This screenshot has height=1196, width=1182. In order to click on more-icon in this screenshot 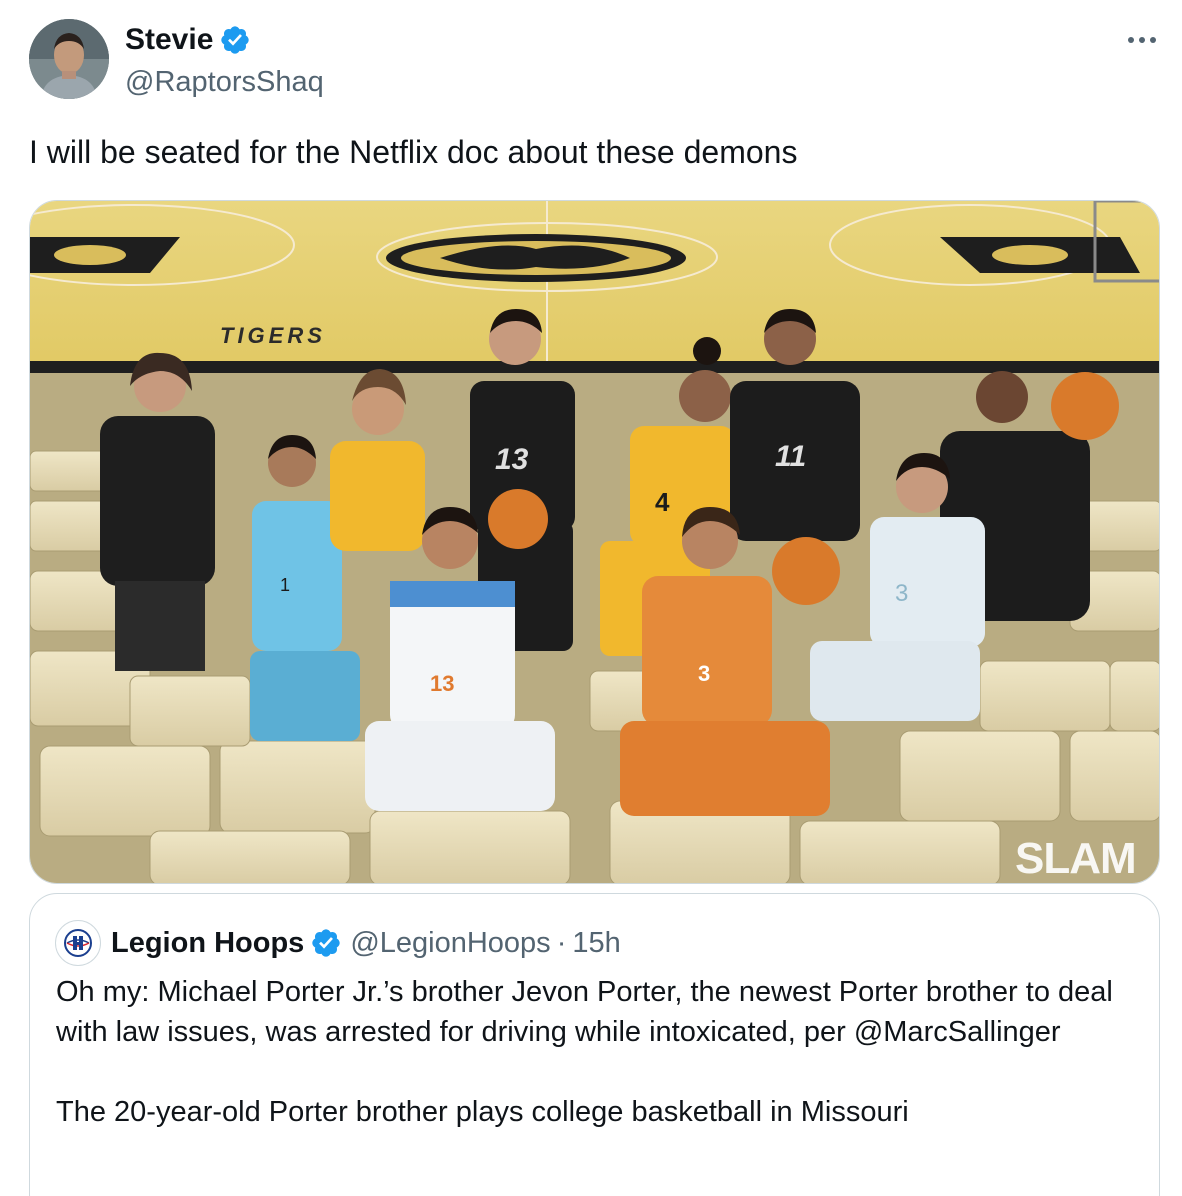, I will do `click(1142, 40)`.